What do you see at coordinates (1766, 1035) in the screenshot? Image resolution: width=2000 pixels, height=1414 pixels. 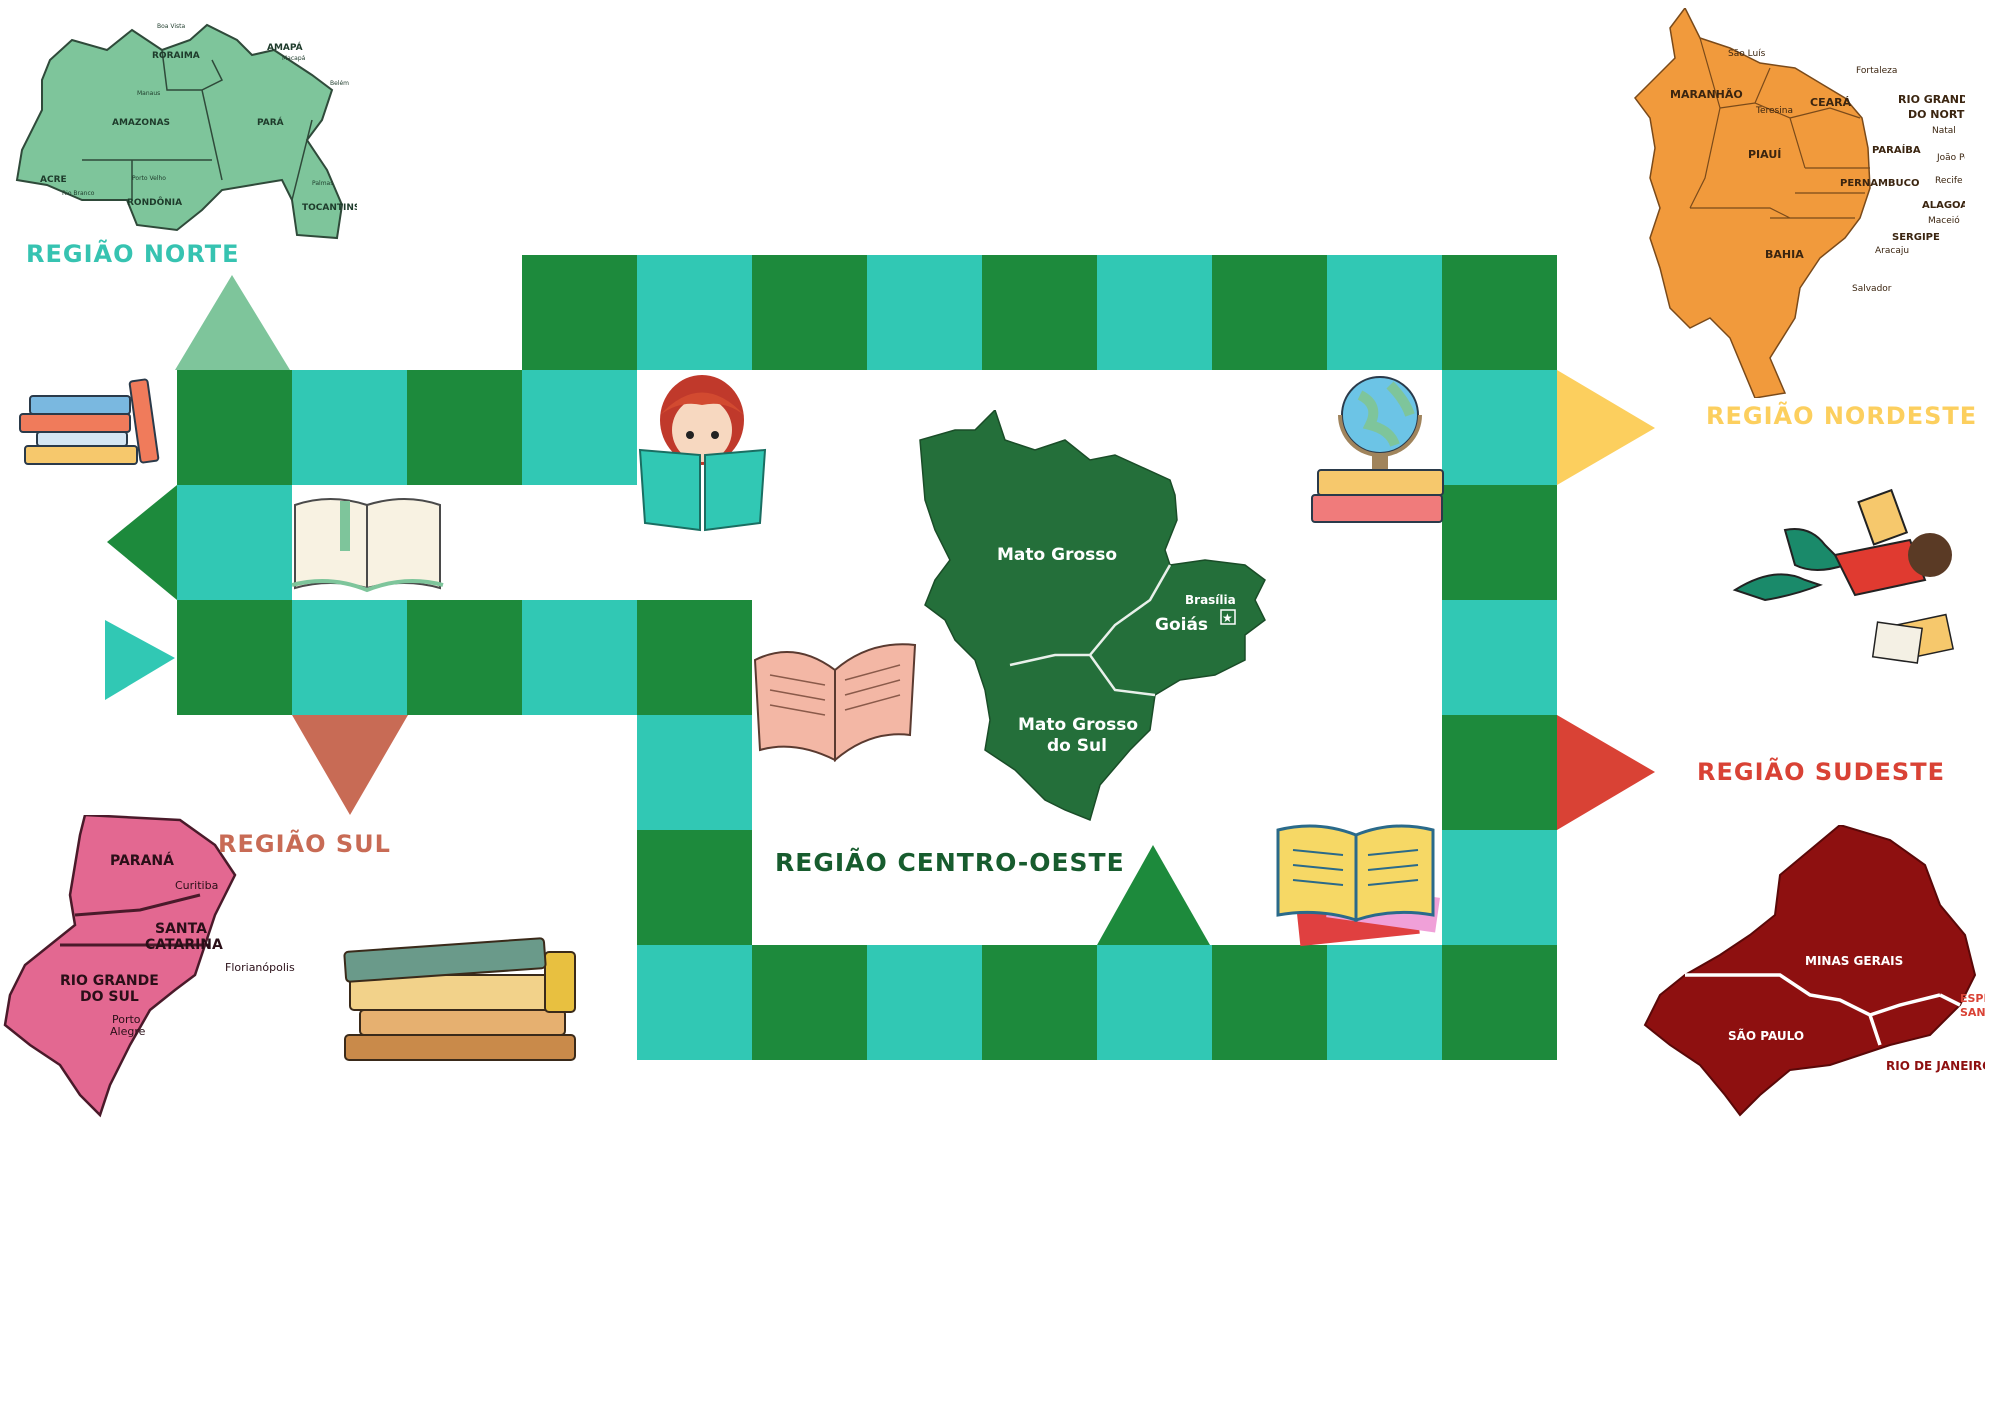 I see `state-label: SÃO PAULO` at bounding box center [1766, 1035].